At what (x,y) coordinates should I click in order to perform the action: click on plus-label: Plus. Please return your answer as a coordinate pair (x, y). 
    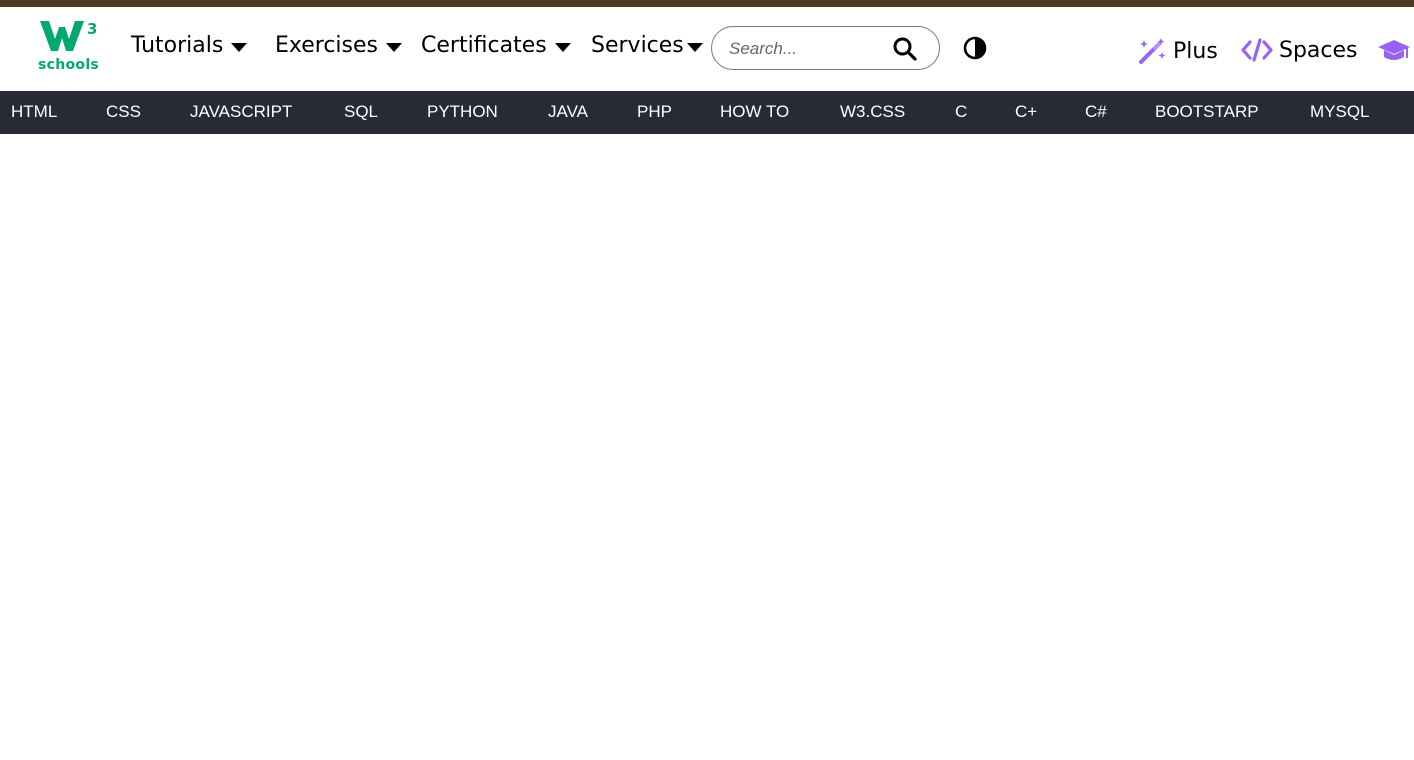
    Looking at the image, I should click on (1195, 51).